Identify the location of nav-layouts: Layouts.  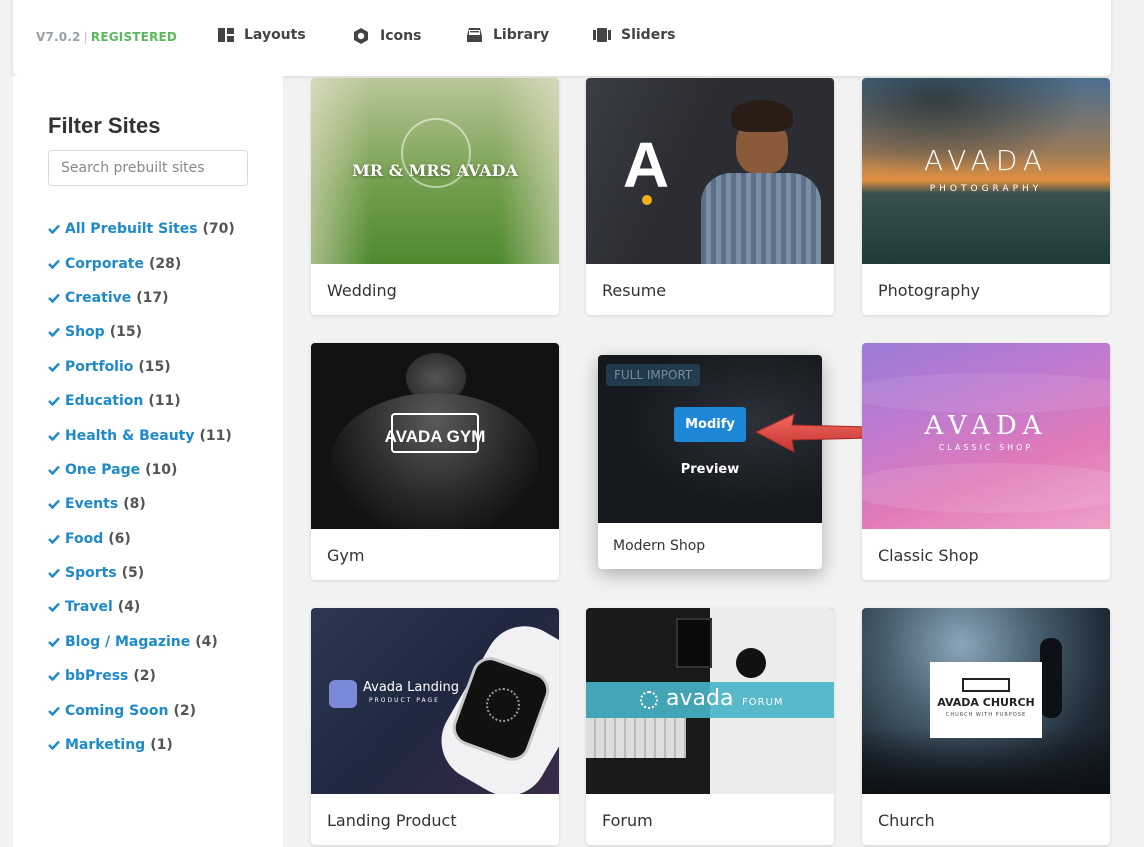
(262, 35).